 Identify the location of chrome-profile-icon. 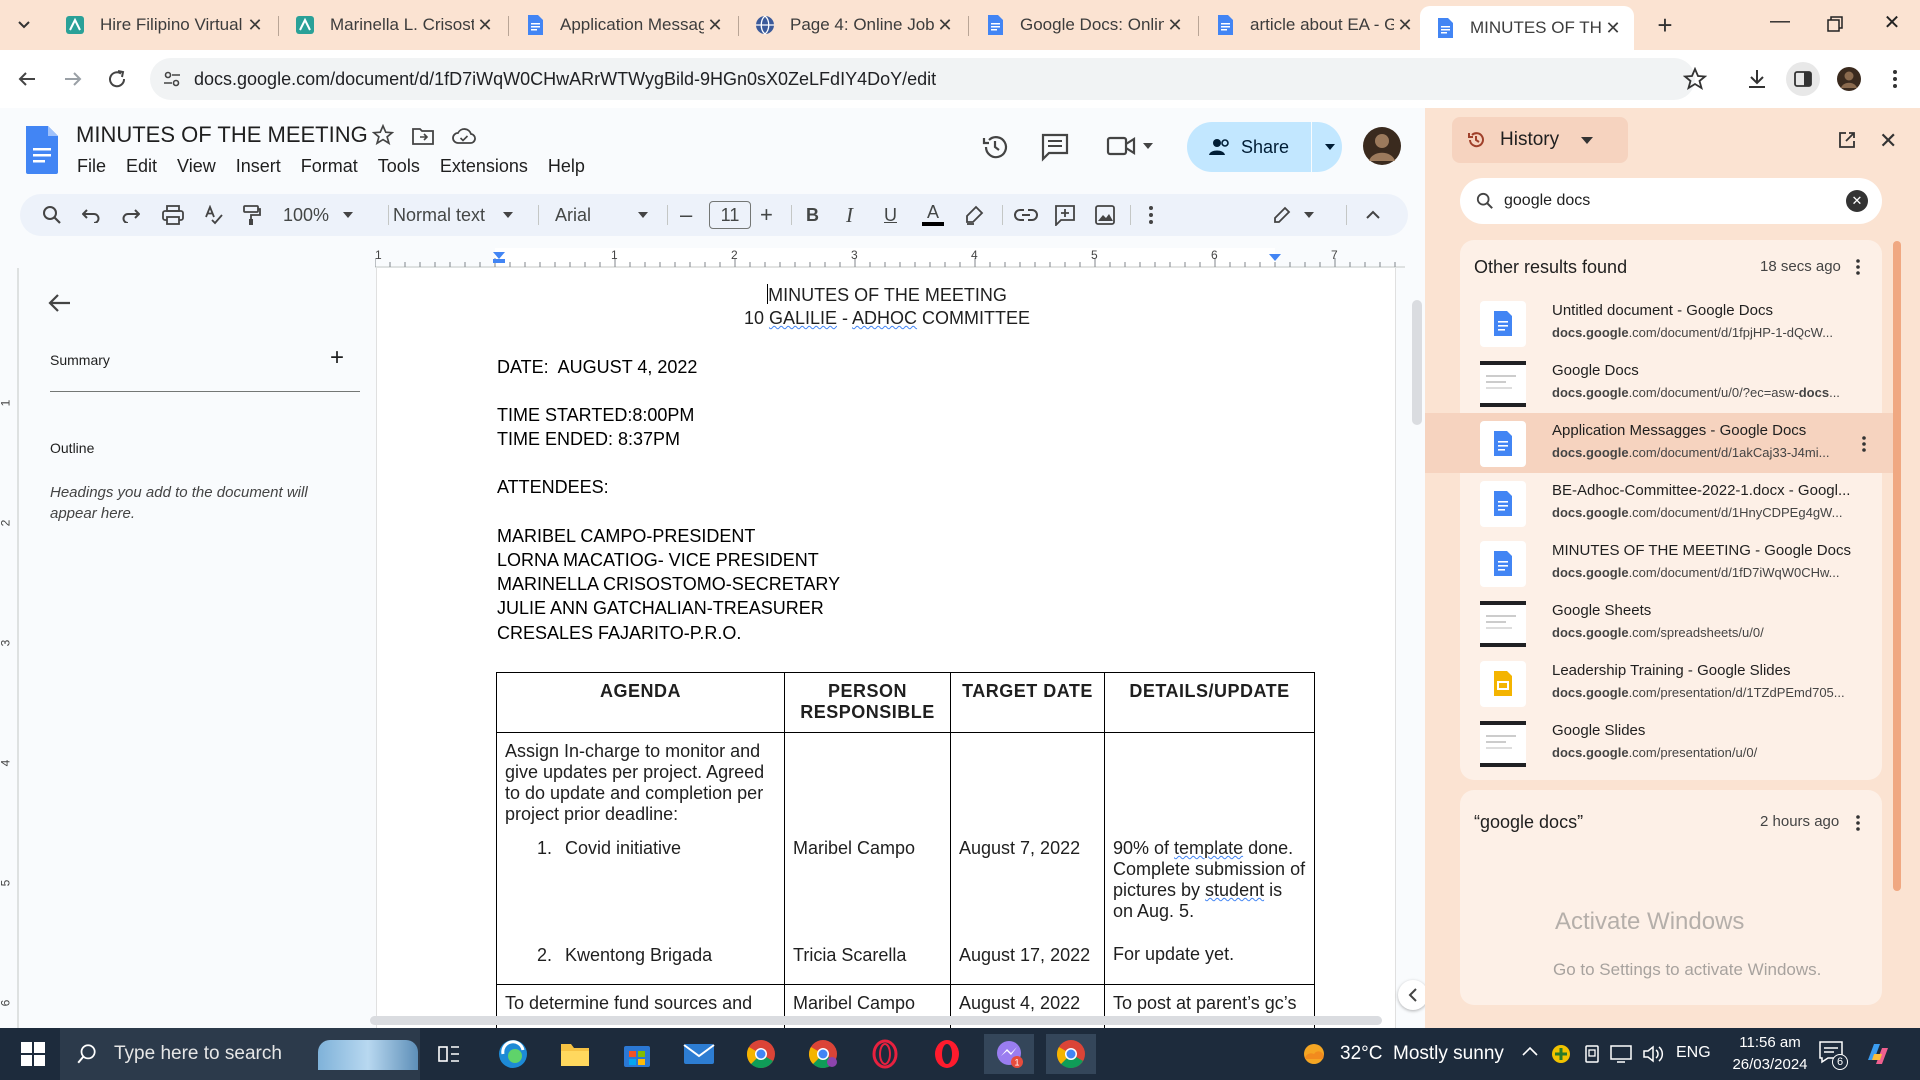
(823, 1054).